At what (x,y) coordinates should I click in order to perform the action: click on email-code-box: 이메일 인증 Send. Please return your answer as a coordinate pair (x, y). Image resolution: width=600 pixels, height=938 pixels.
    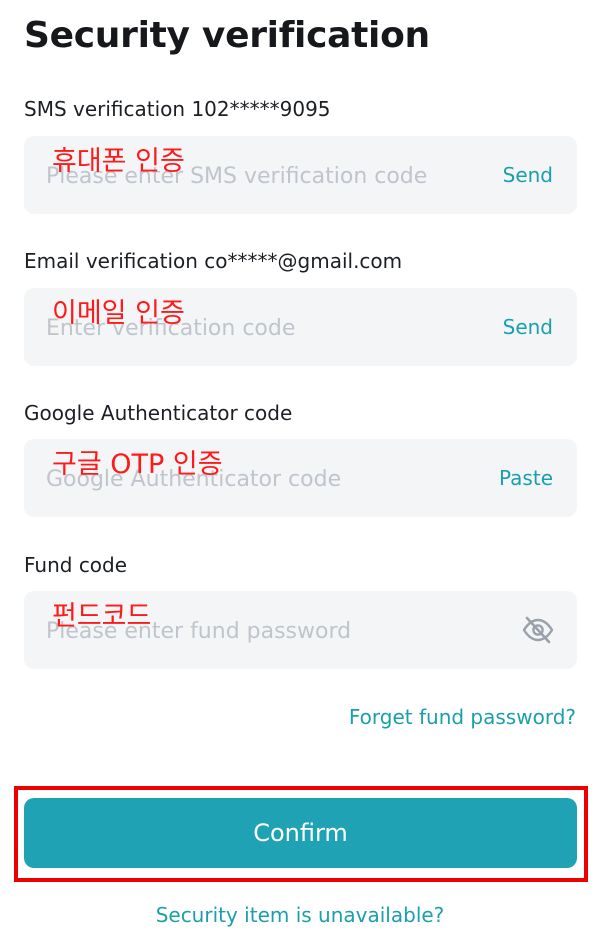
    Looking at the image, I should click on (300, 327).